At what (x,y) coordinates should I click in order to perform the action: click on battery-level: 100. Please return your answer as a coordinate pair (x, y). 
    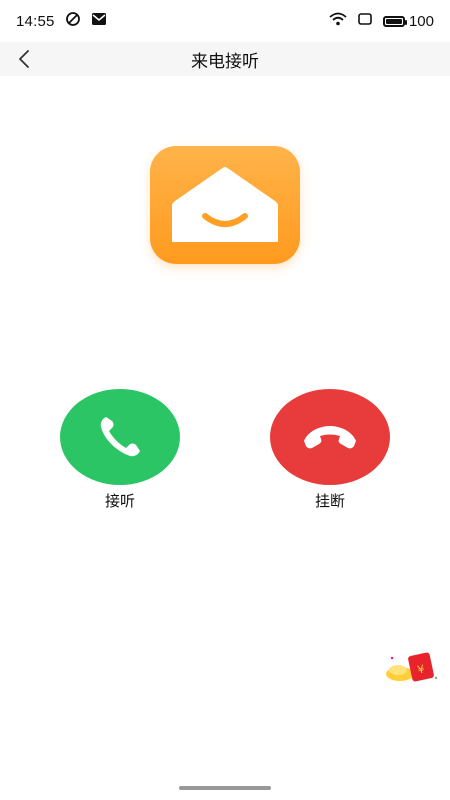
    Looking at the image, I should click on (421, 21).